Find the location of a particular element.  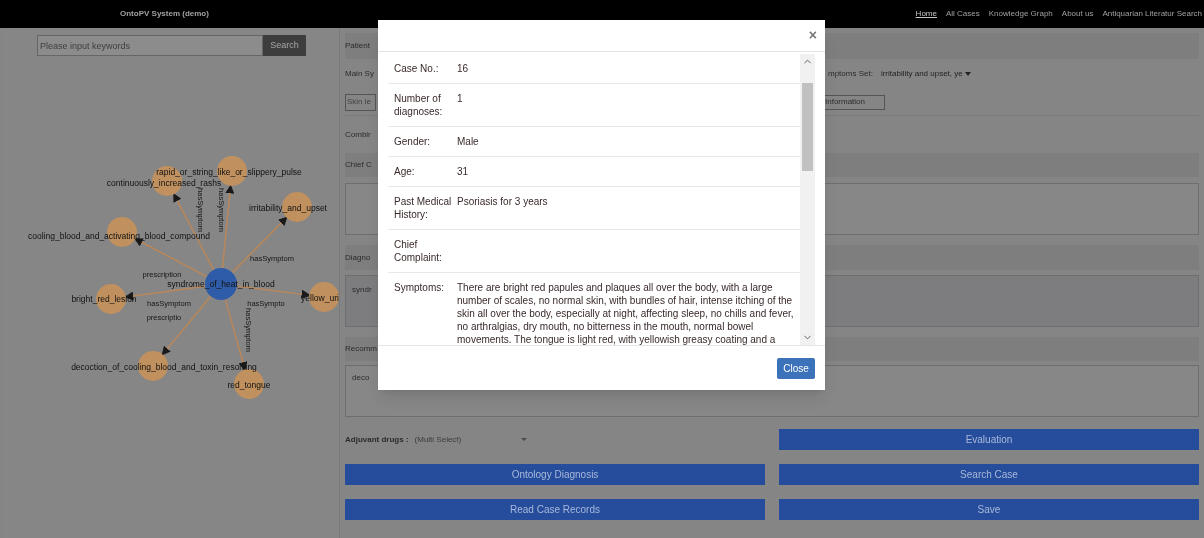

field-label: Adjuvant drugs : is located at coordinates (377, 439).